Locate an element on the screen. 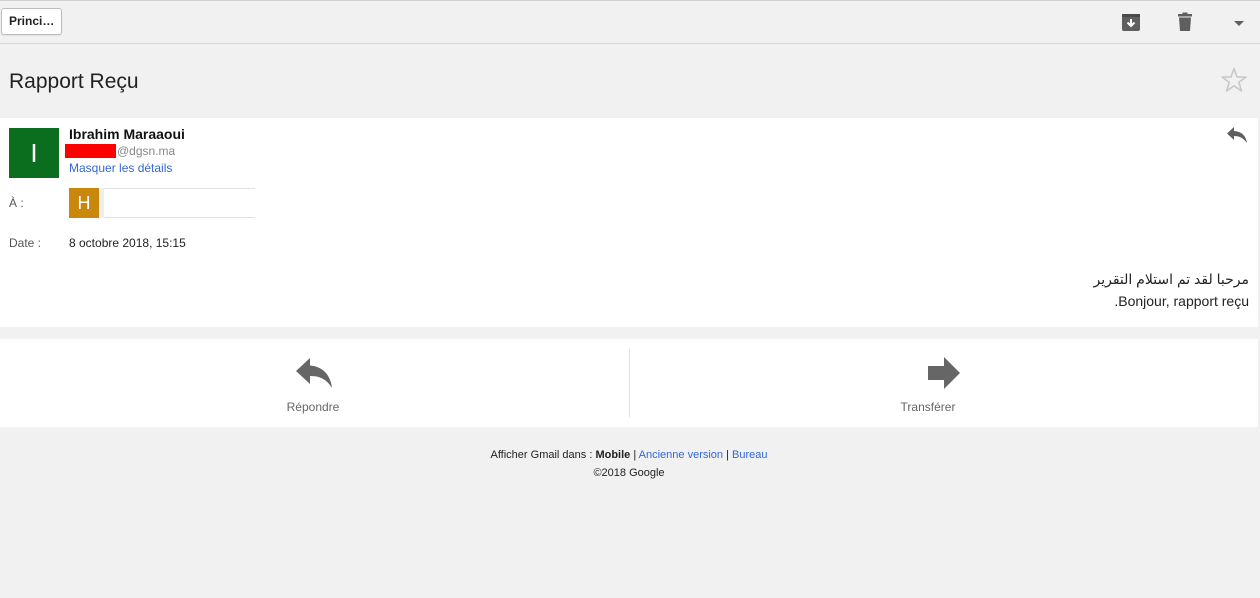  reply-label: Répondre is located at coordinates (313, 407).